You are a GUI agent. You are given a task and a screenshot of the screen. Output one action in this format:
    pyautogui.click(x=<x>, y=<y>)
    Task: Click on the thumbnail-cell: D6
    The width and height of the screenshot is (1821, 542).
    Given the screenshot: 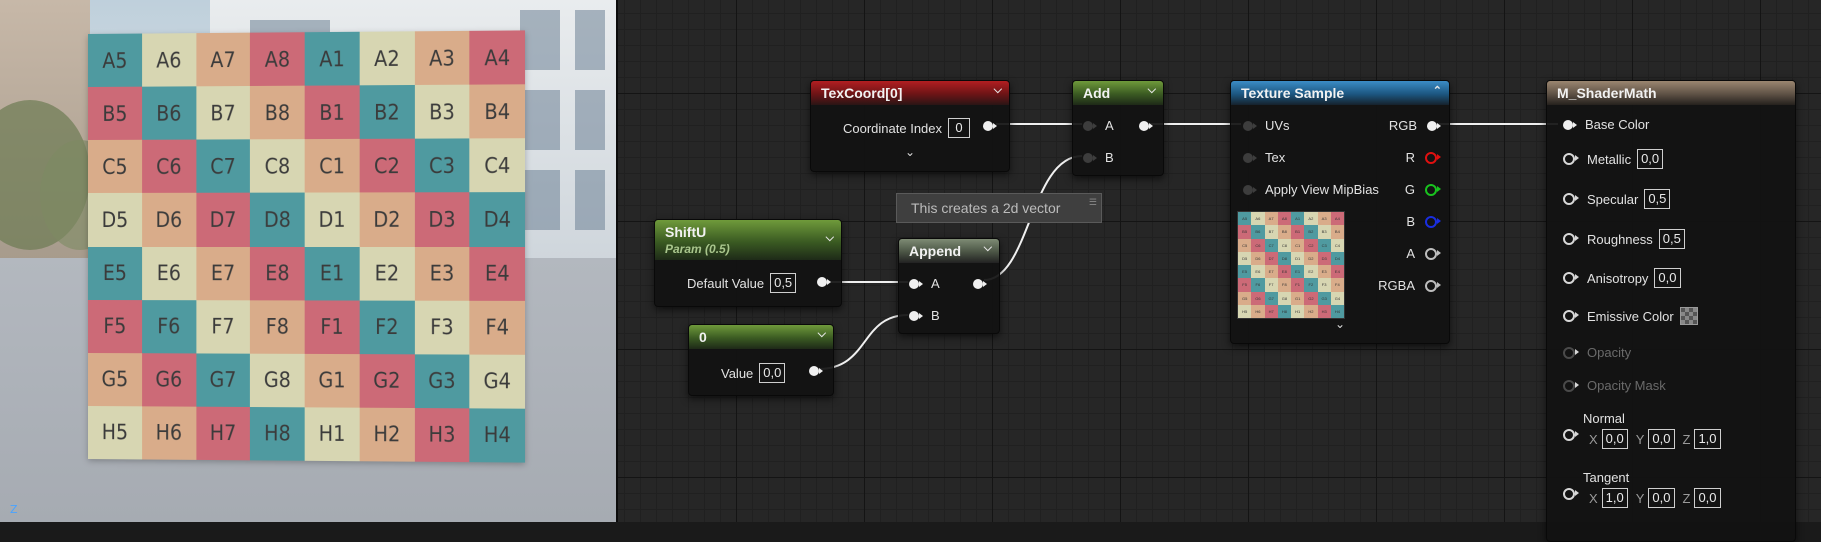 What is the action you would take?
    pyautogui.click(x=1258, y=258)
    